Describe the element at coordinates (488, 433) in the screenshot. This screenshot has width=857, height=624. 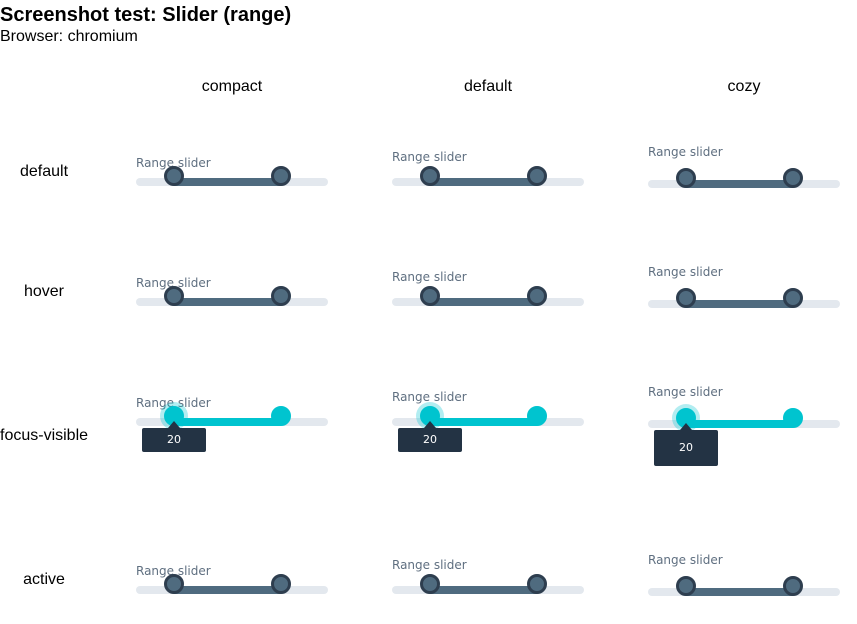
I see `range-slider-focus-visible-default: Range slider 20` at that location.